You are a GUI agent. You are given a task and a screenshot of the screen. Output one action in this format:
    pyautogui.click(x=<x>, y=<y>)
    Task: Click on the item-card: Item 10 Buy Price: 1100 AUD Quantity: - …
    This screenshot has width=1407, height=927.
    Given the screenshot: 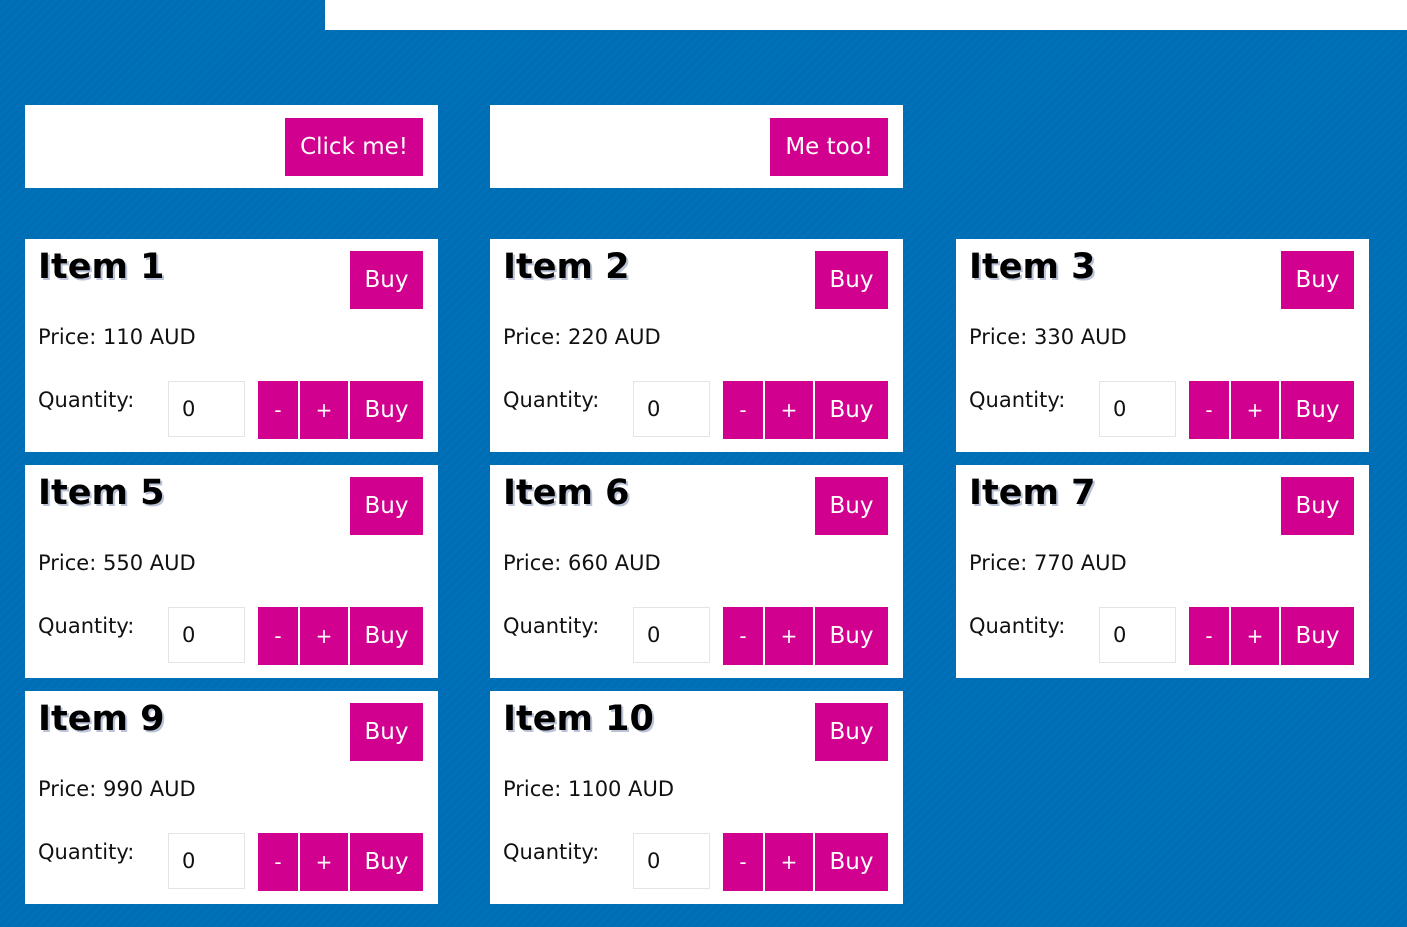 What is the action you would take?
    pyautogui.click(x=696, y=797)
    